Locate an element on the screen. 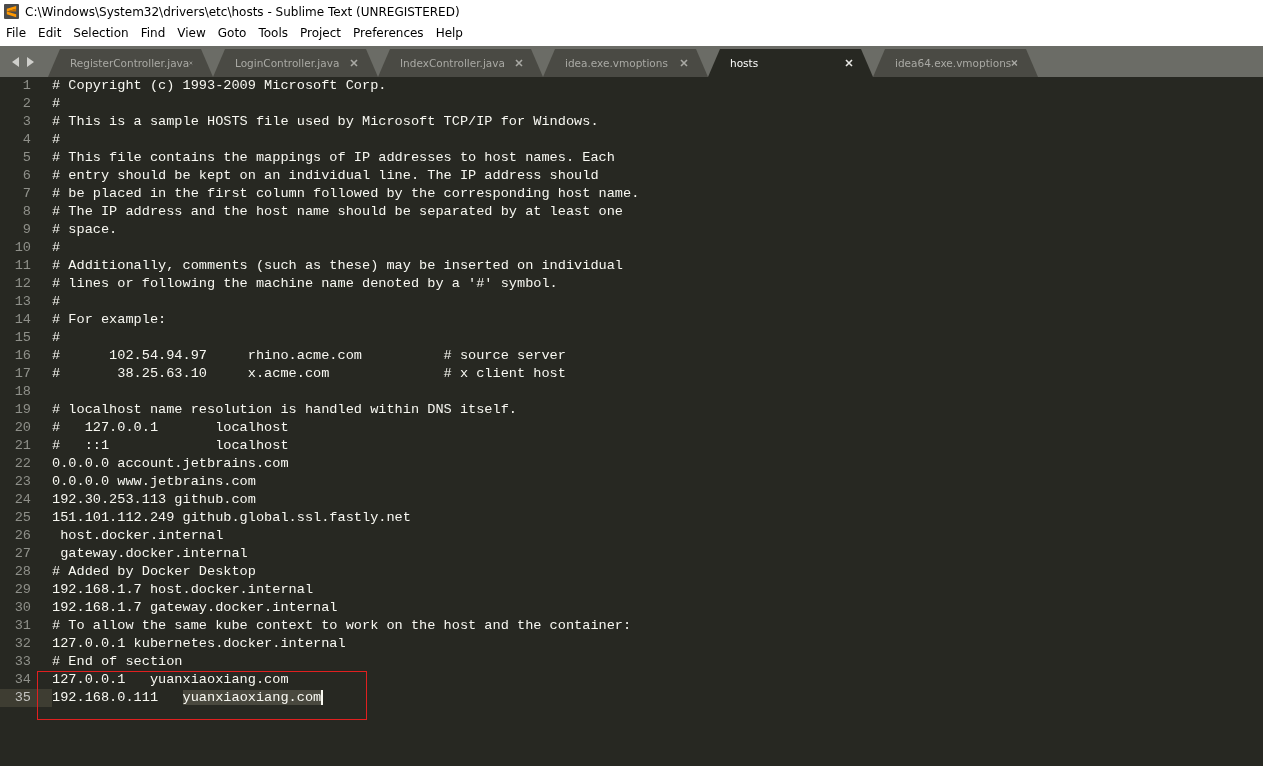 The width and height of the screenshot is (1263, 766). code-line: # End of section is located at coordinates (117, 661).